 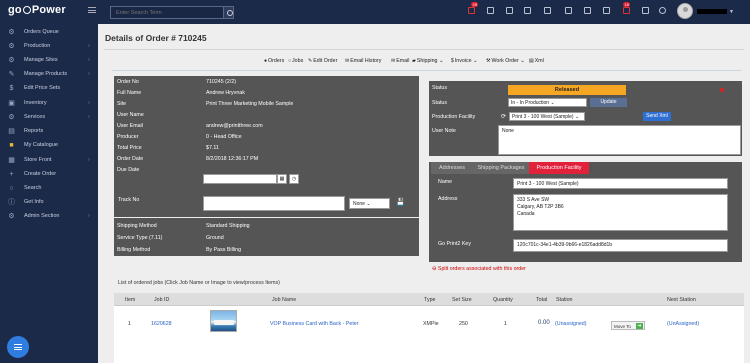 I want to click on hammer-icon: ⚒, so click(x=488, y=61).